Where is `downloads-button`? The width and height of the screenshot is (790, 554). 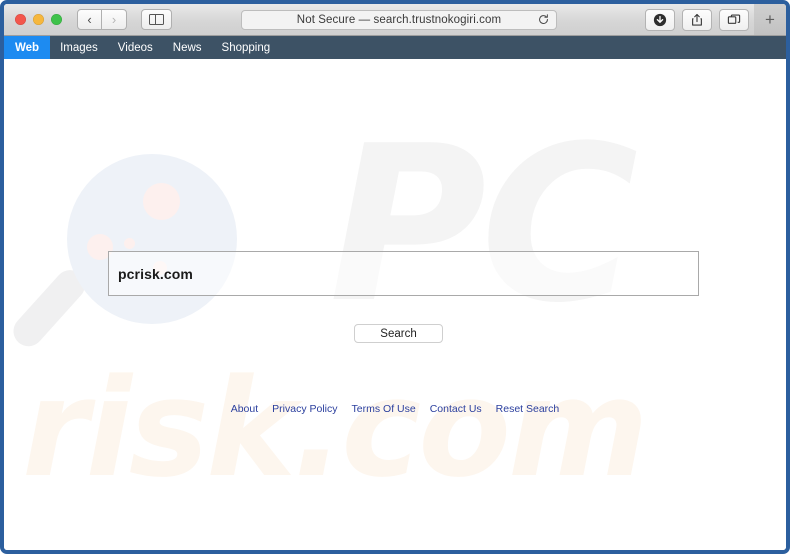
downloads-button is located at coordinates (660, 20).